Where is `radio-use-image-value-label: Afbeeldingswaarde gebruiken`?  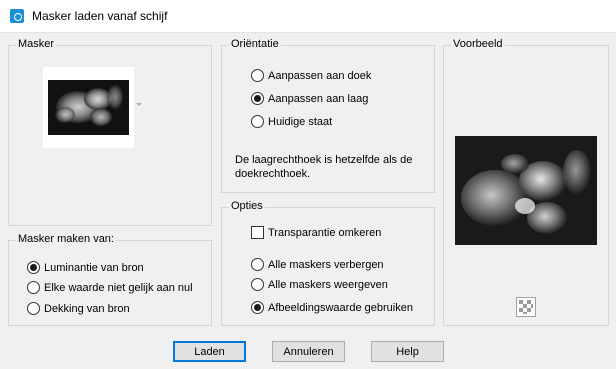
radio-use-image-value-label: Afbeeldingswaarde gebruiken is located at coordinates (340, 307).